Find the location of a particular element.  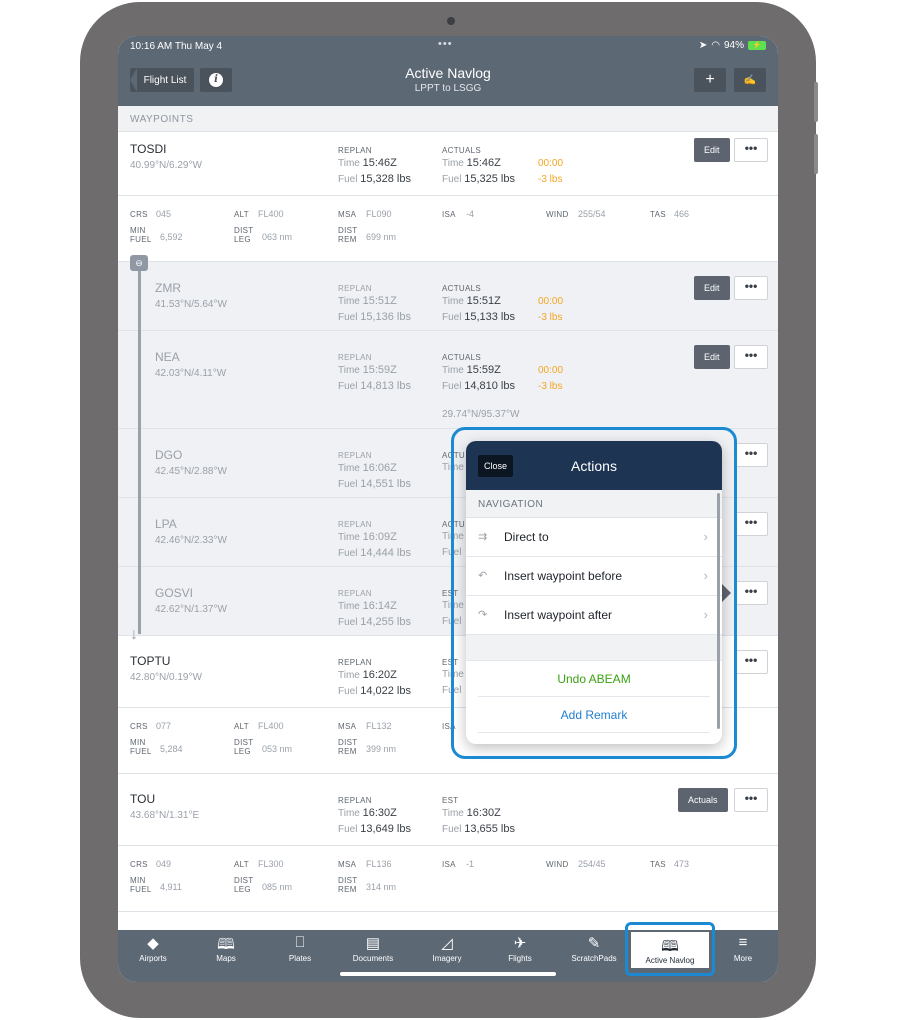

waypoints-section-header: WAYPOINTS is located at coordinates (448, 119).